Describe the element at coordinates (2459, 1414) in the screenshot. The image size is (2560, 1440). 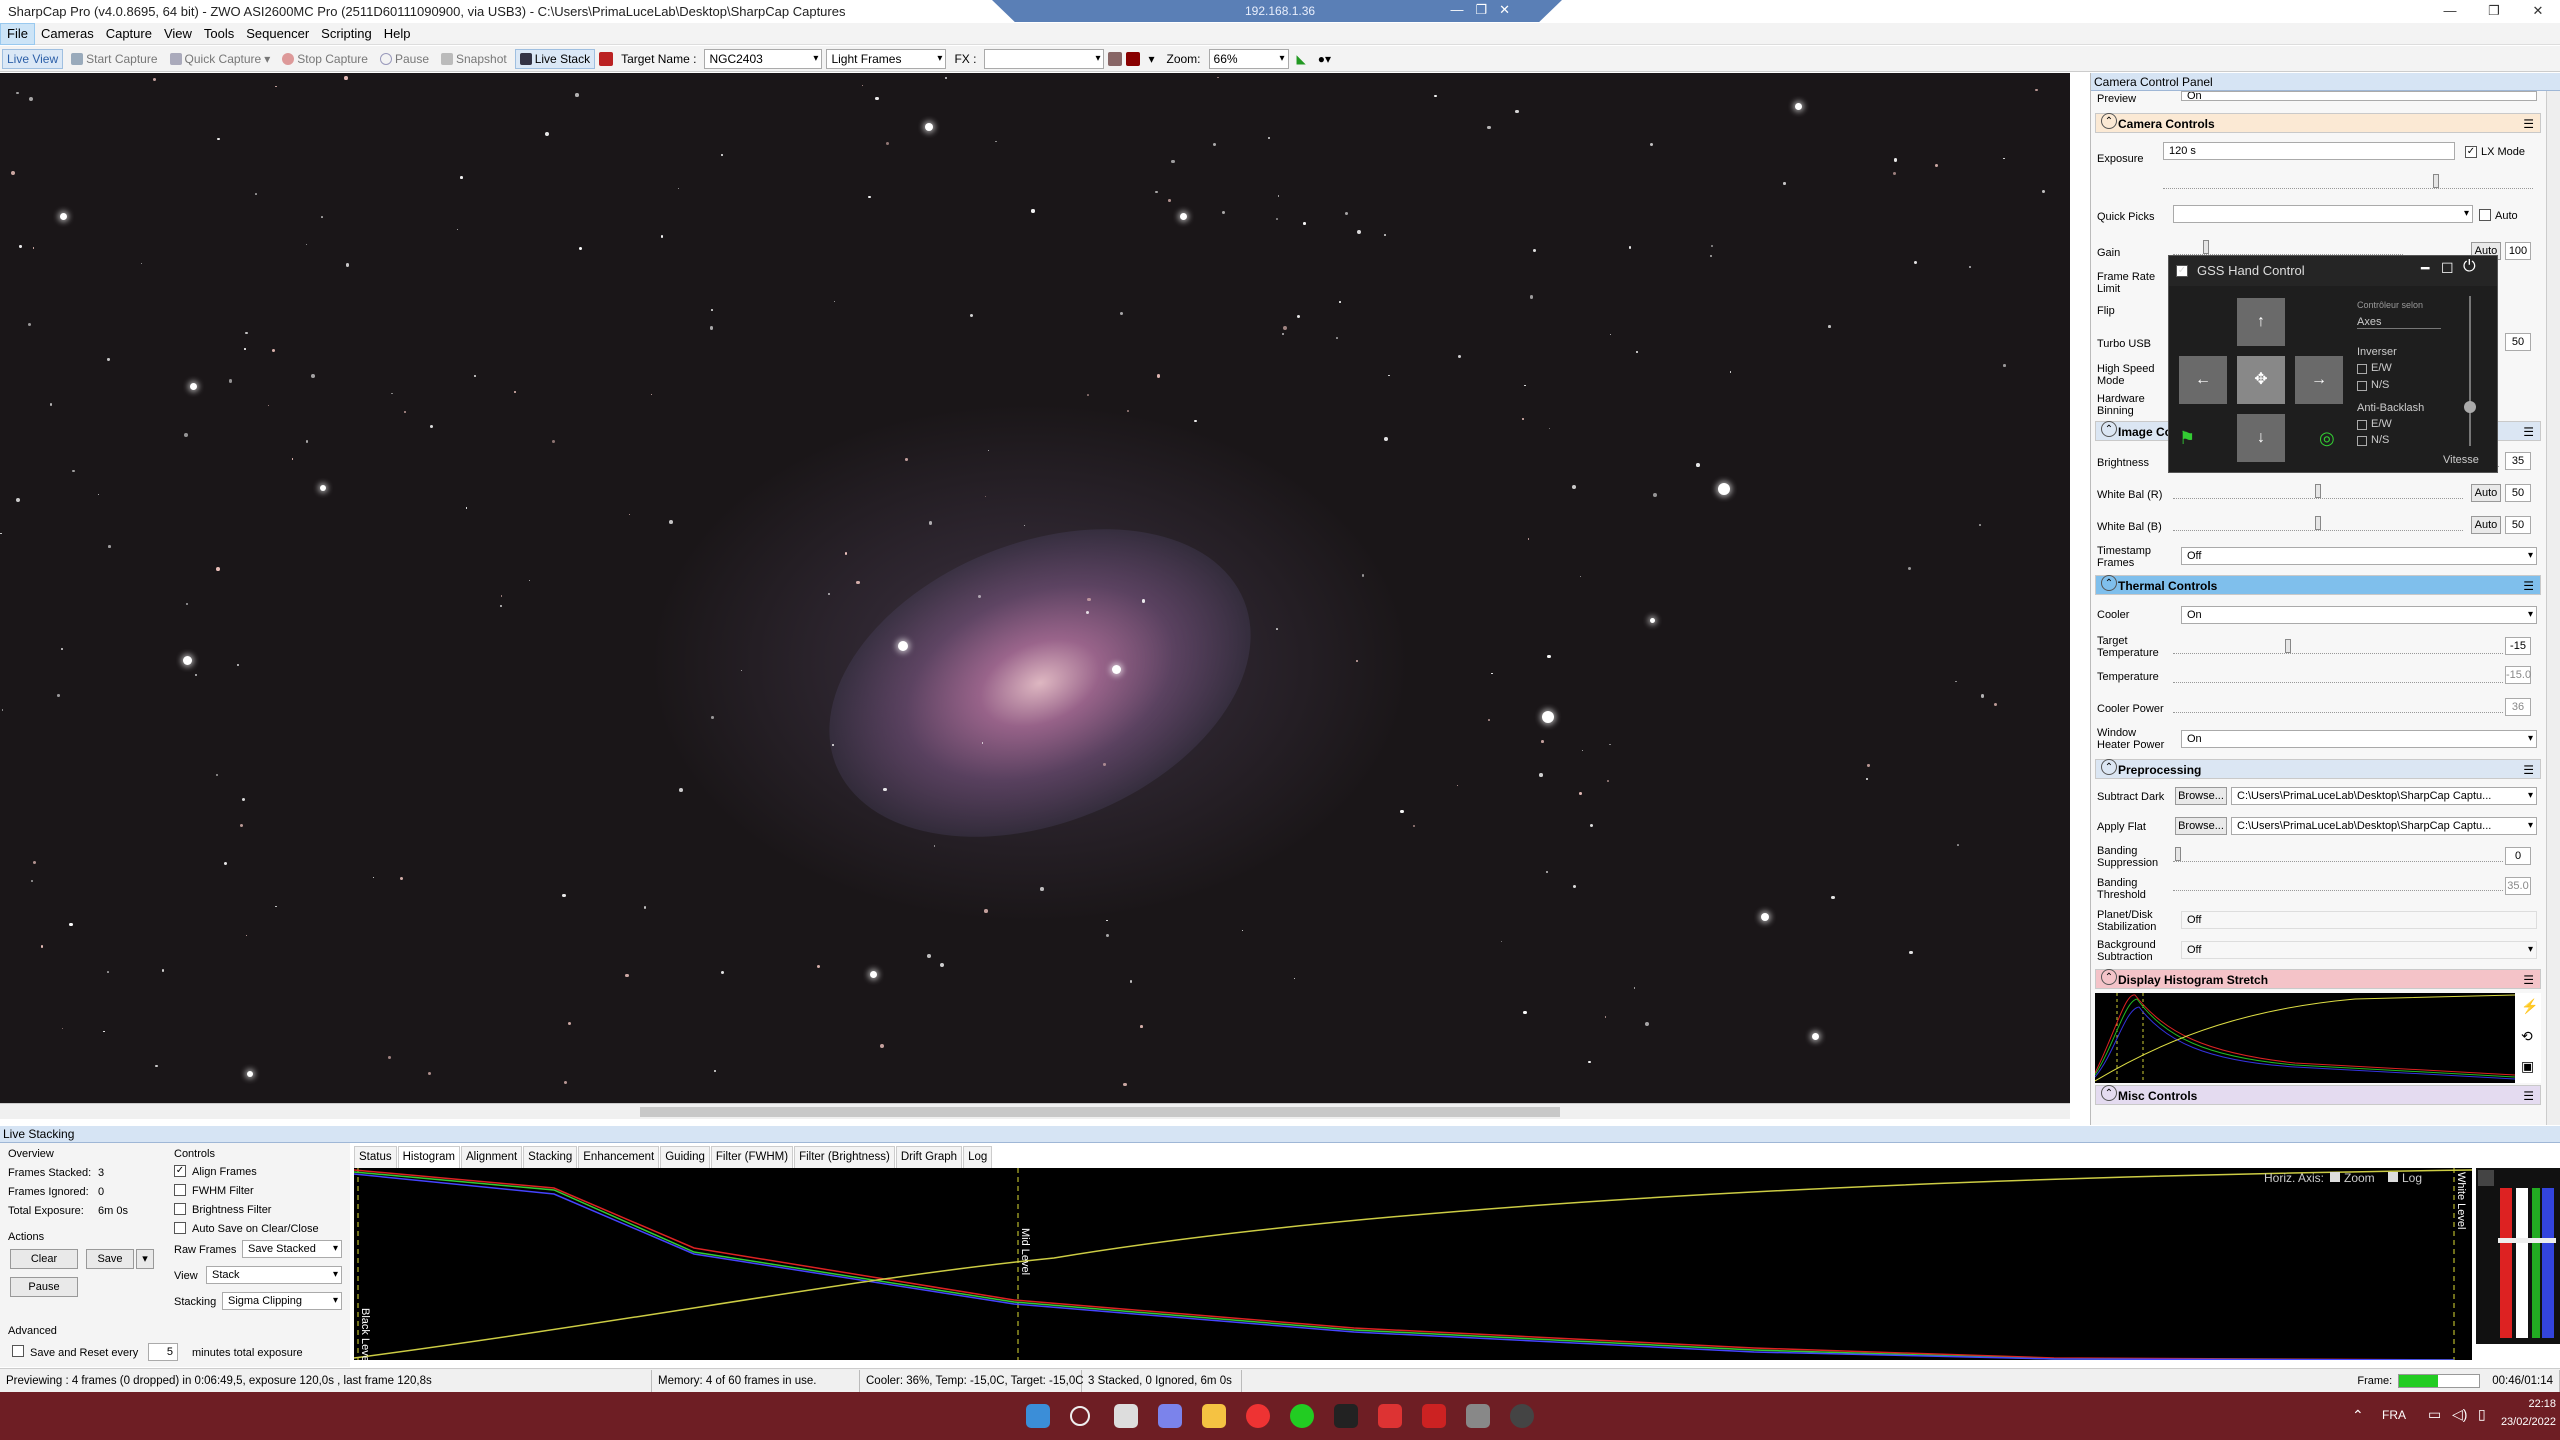
I see `volume-icon: ◁)` at that location.